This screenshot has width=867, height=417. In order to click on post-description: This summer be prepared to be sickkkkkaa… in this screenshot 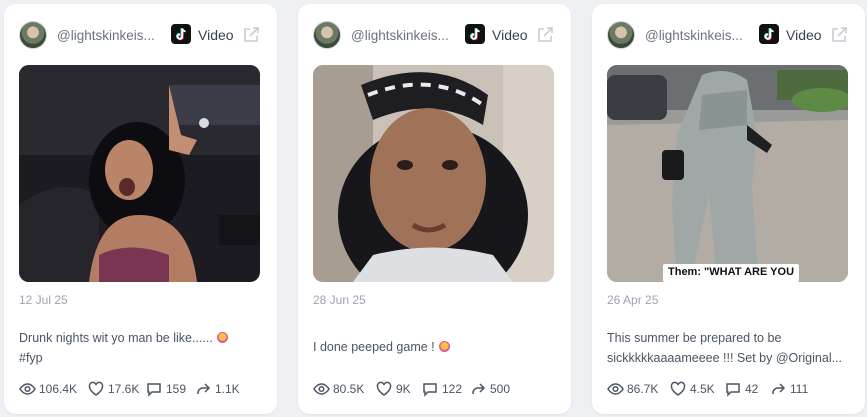, I will do `click(727, 348)`.